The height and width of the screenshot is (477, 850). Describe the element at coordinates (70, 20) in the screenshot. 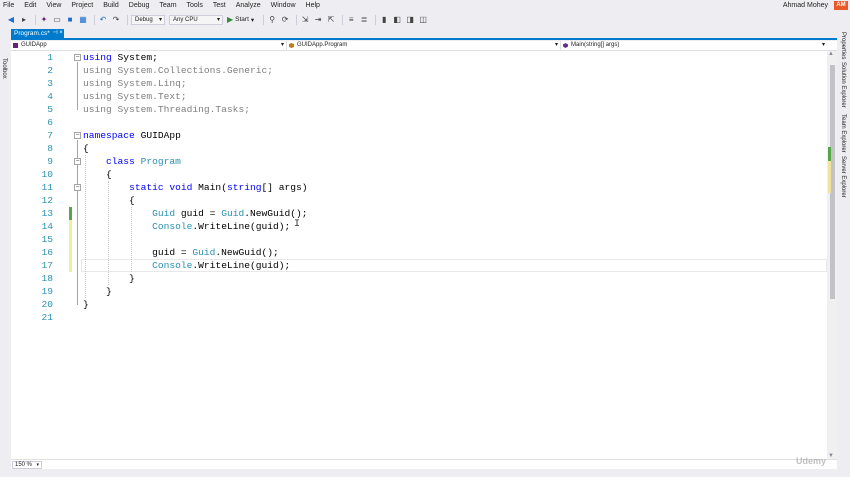

I see `save-icon: ■` at that location.